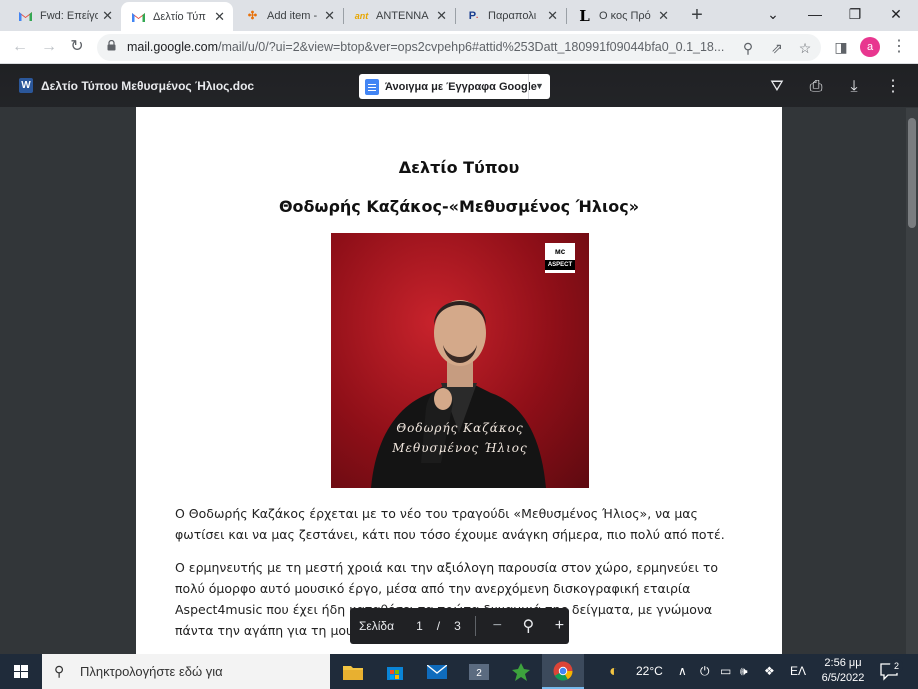 The height and width of the screenshot is (689, 918). I want to click on search-icon: ⚲, so click(59, 671).